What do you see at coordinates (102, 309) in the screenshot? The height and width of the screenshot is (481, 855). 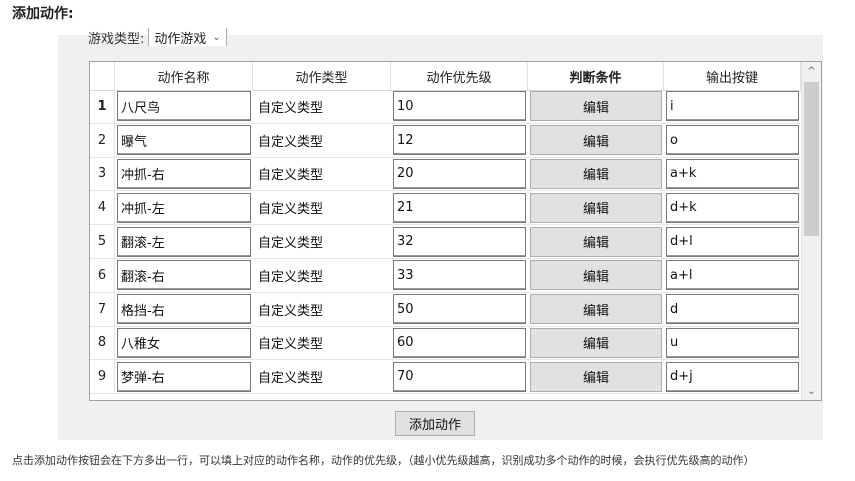 I see `row-number: 7` at bounding box center [102, 309].